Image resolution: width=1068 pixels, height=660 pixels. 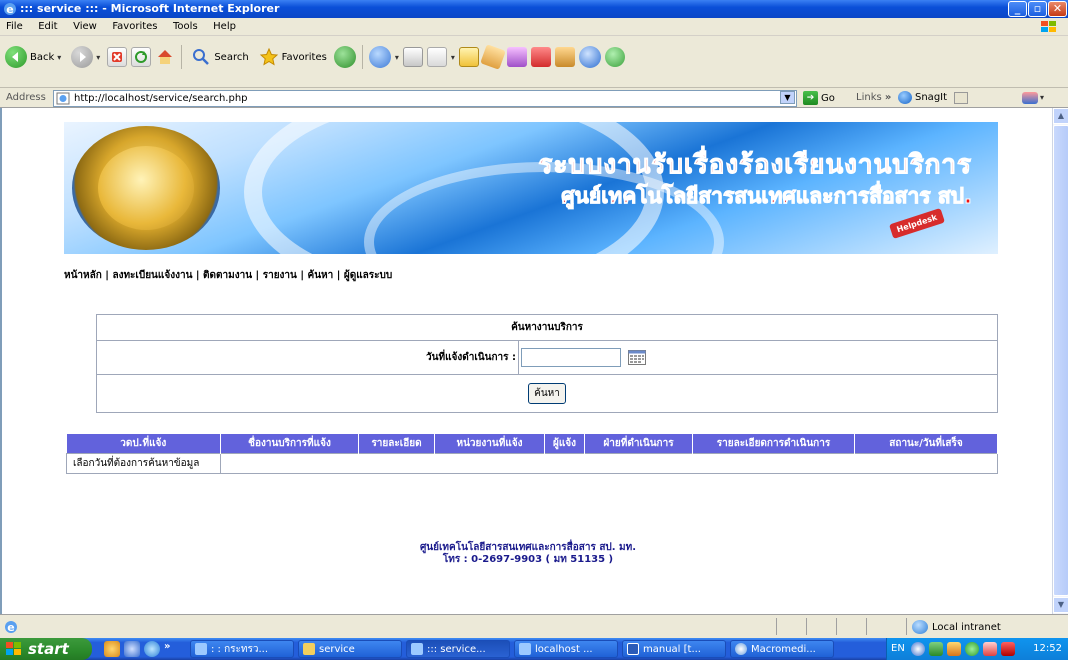 I want to click on snagit-capture-icon, so click(x=961, y=97).